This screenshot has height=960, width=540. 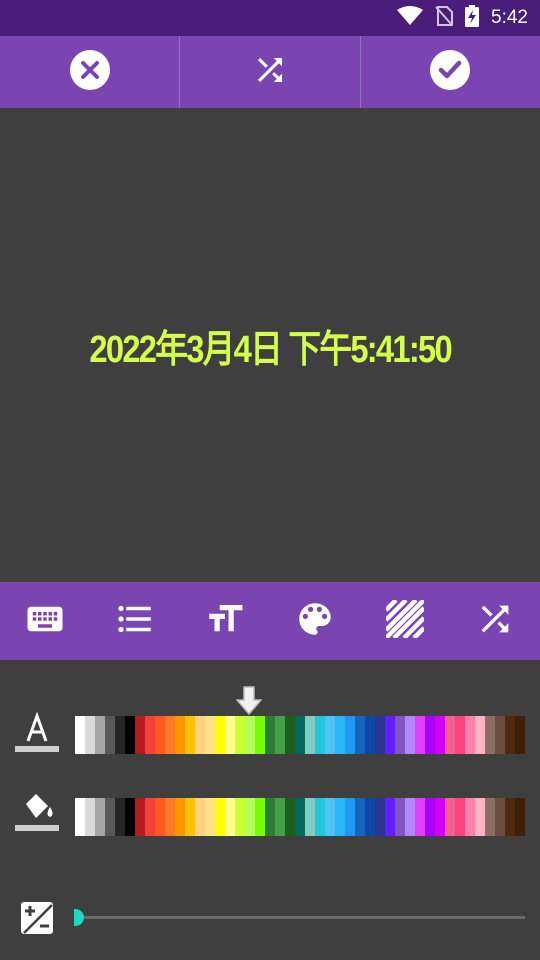 I want to click on palette-button, so click(x=315, y=621).